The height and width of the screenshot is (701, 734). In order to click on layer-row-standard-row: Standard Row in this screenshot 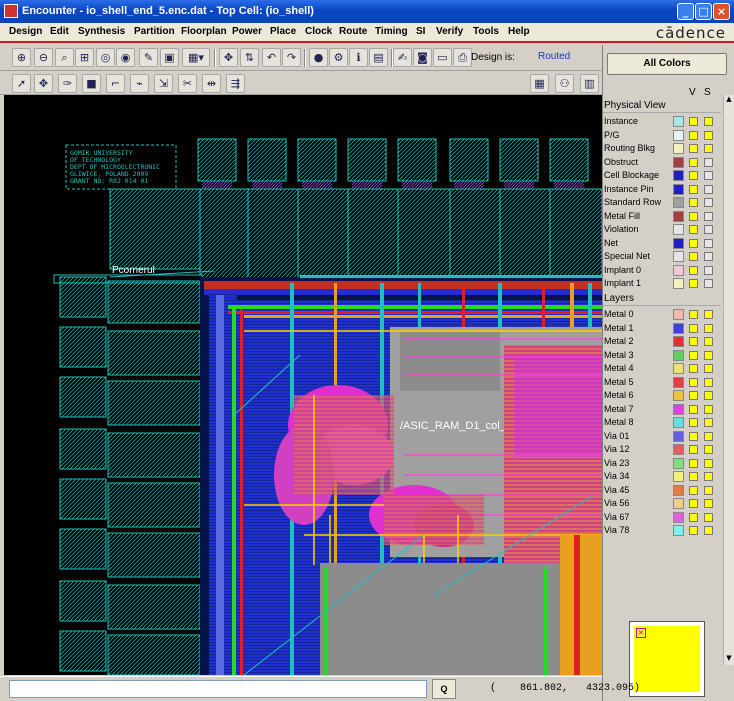, I will do `click(662, 202)`.